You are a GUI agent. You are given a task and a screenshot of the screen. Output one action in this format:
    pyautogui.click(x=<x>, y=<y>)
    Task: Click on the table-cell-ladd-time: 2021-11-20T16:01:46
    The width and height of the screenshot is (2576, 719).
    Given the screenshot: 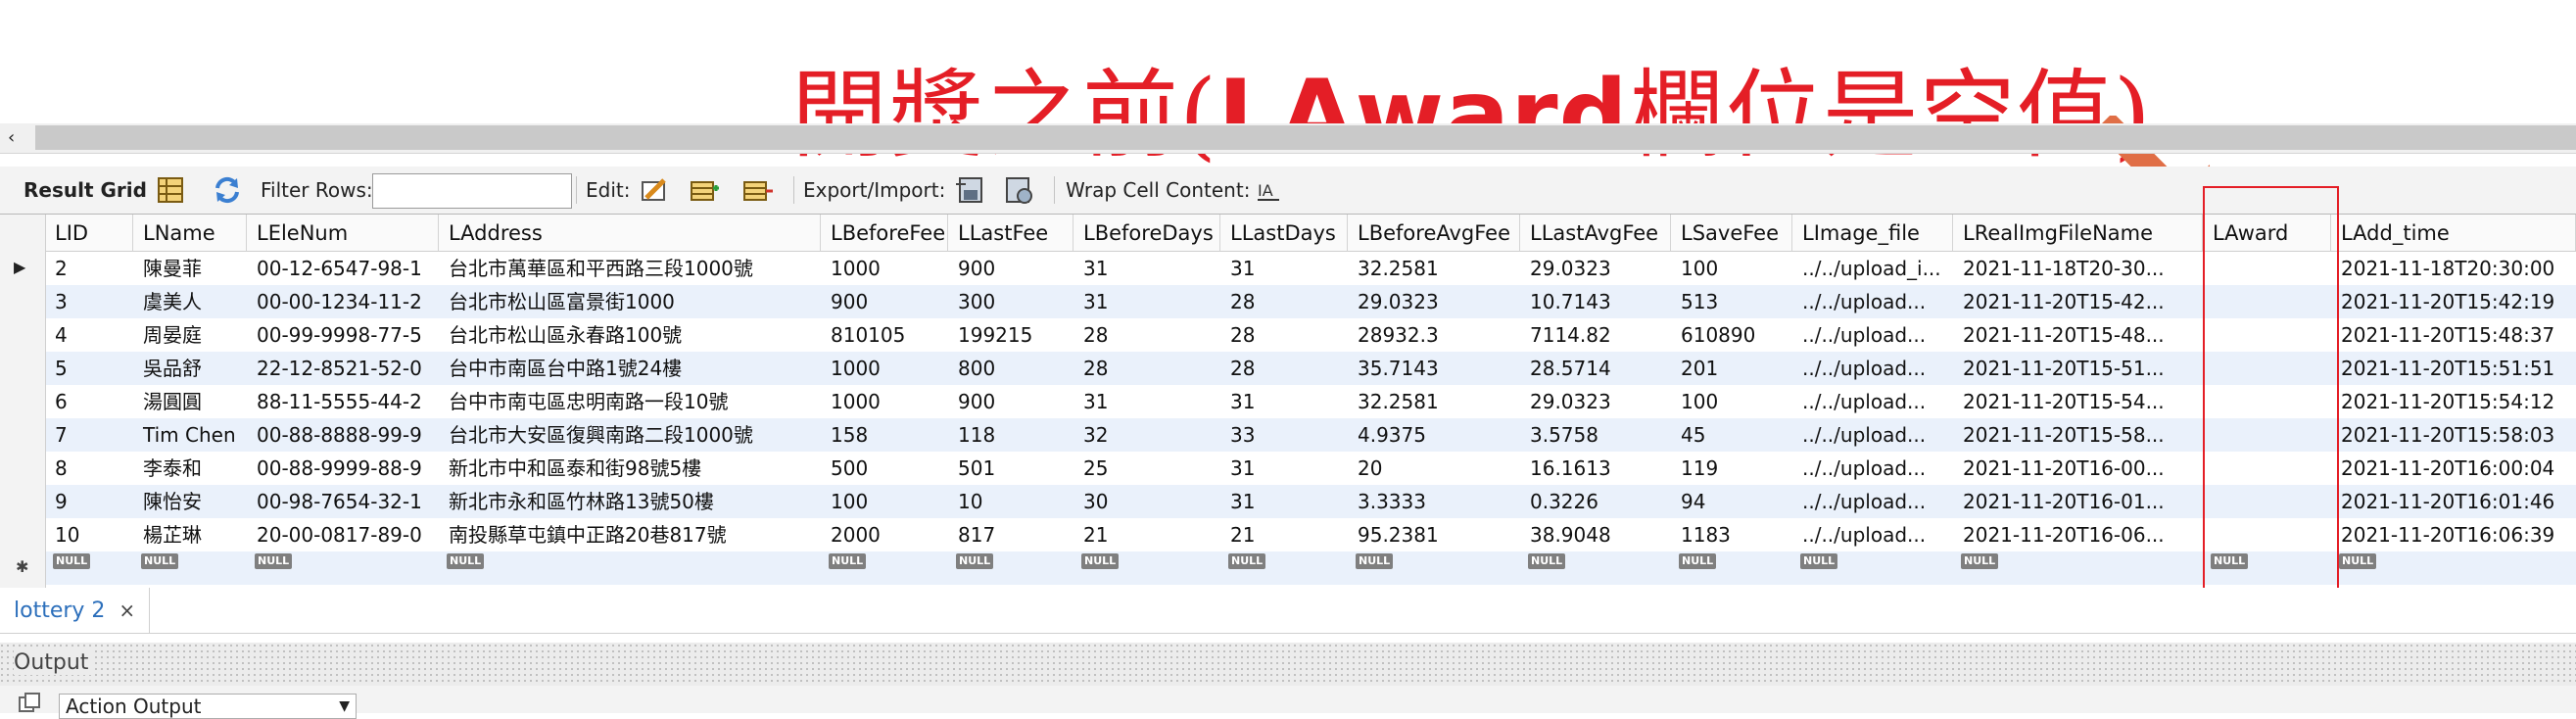 What is the action you would take?
    pyautogui.click(x=2453, y=502)
    